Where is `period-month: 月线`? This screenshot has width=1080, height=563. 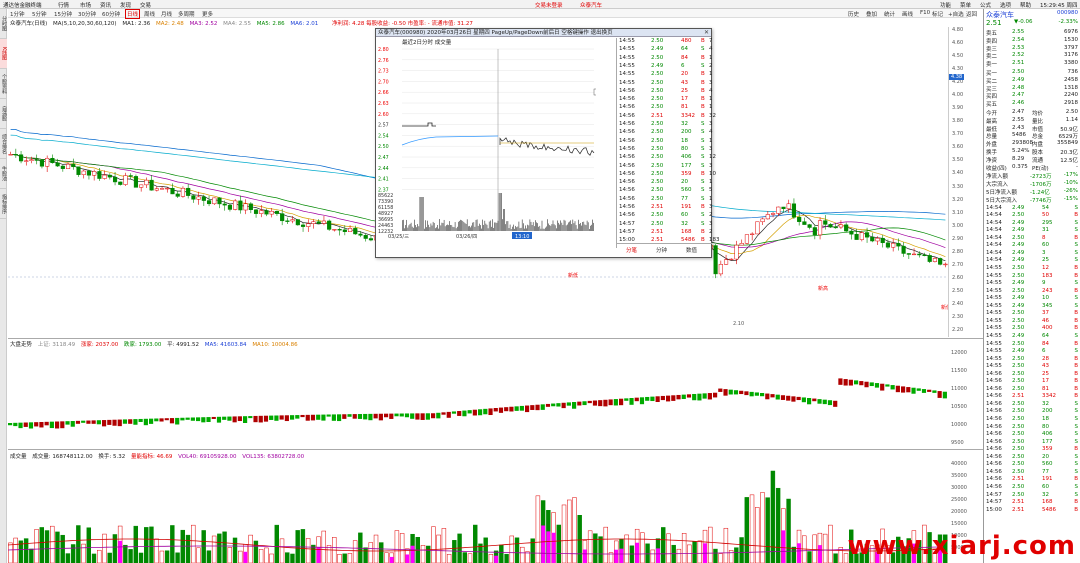
period-month: 月线 is located at coordinates (166, 14).